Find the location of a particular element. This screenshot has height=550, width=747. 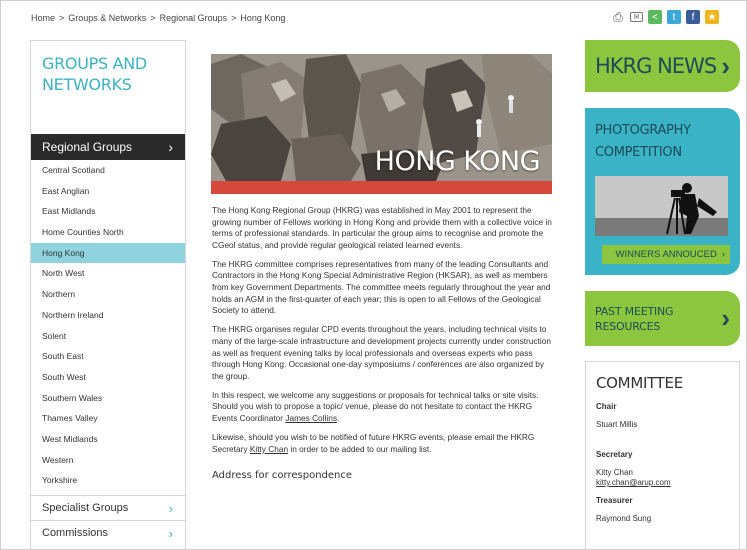

facebook-icon: f is located at coordinates (693, 17).